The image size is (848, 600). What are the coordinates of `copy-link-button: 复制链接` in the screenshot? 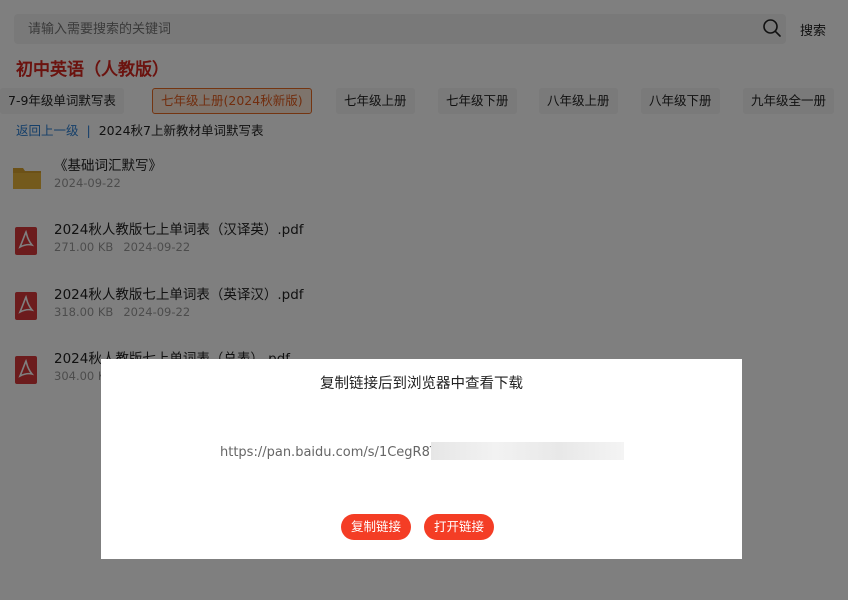 It's located at (376, 527).